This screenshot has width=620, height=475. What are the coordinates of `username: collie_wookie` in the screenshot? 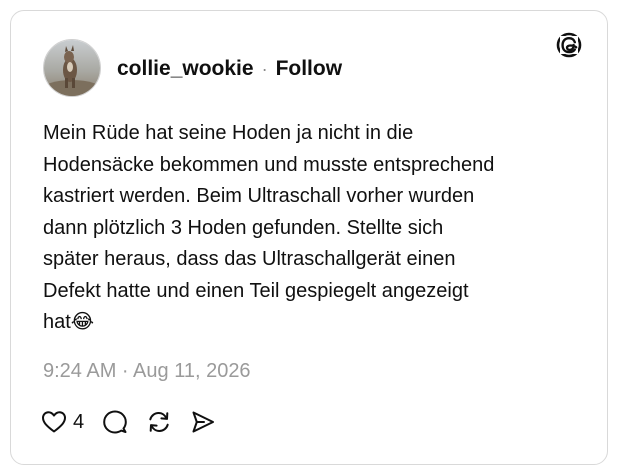 It's located at (185, 69).